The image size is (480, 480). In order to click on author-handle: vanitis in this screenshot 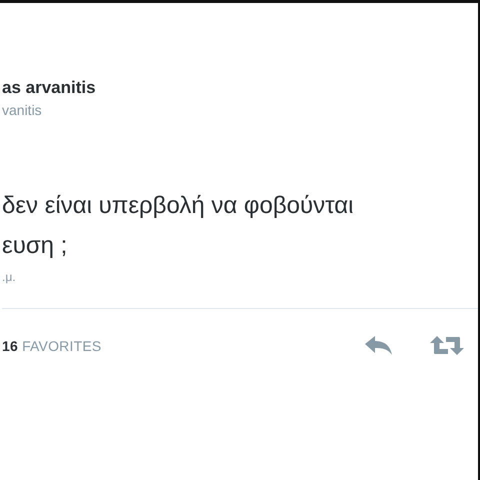, I will do `click(22, 110)`.